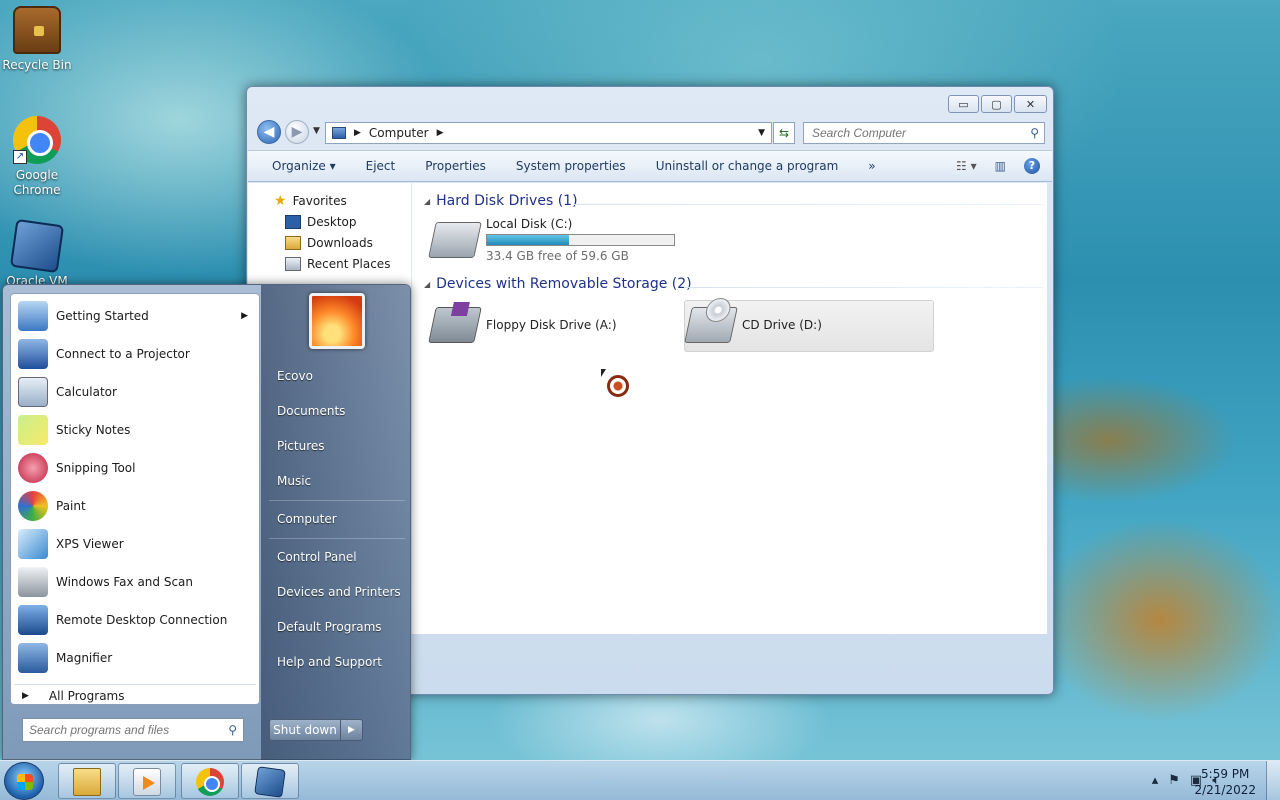  Describe the element at coordinates (329, 627) in the screenshot. I see `start-link-default-programs: Default Programs` at that location.